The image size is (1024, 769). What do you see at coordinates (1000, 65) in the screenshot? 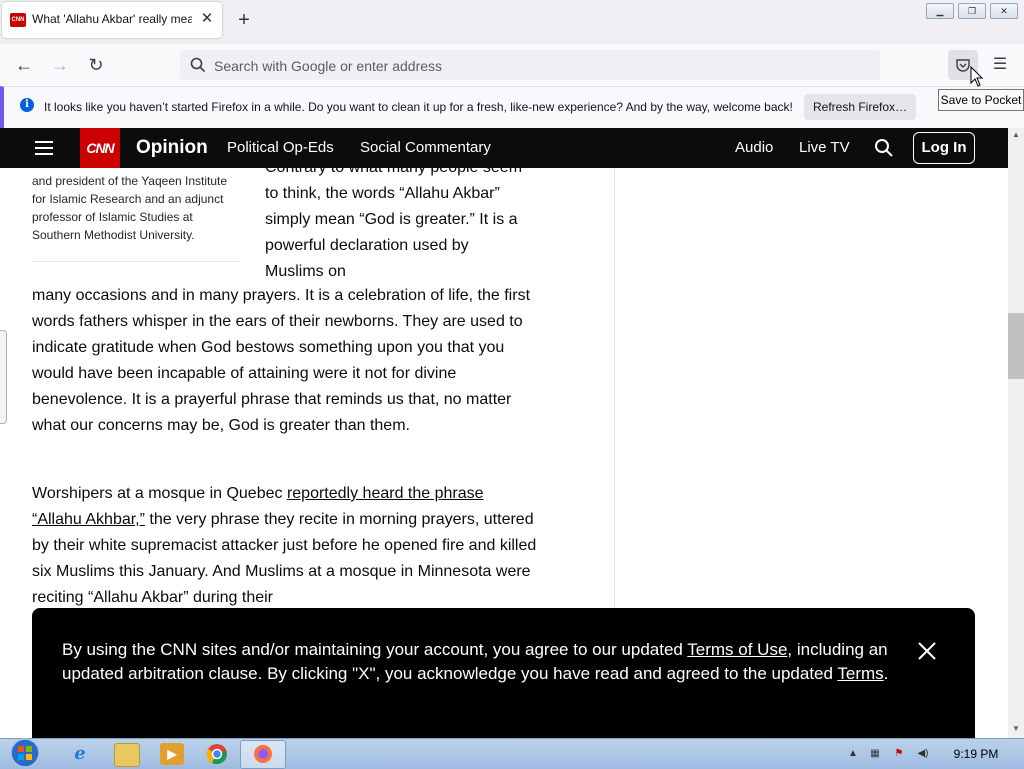
I see `menu-button: ☰` at bounding box center [1000, 65].